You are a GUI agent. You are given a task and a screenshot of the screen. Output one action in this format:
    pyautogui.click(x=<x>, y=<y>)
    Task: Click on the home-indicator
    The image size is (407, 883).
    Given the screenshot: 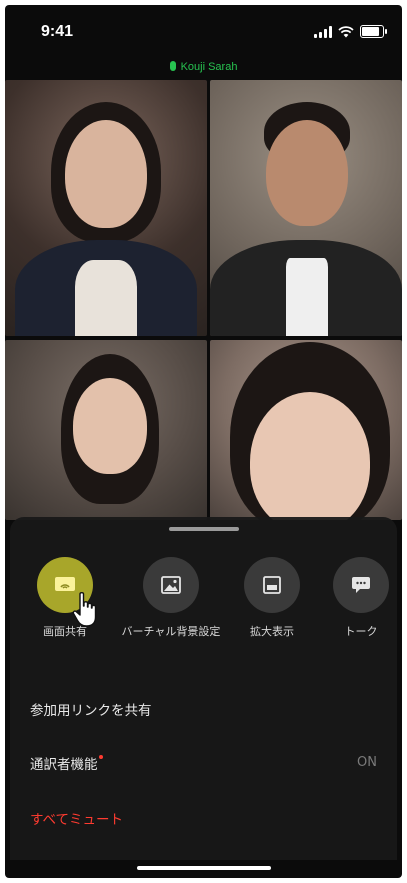 What is the action you would take?
    pyautogui.click(x=203, y=868)
    